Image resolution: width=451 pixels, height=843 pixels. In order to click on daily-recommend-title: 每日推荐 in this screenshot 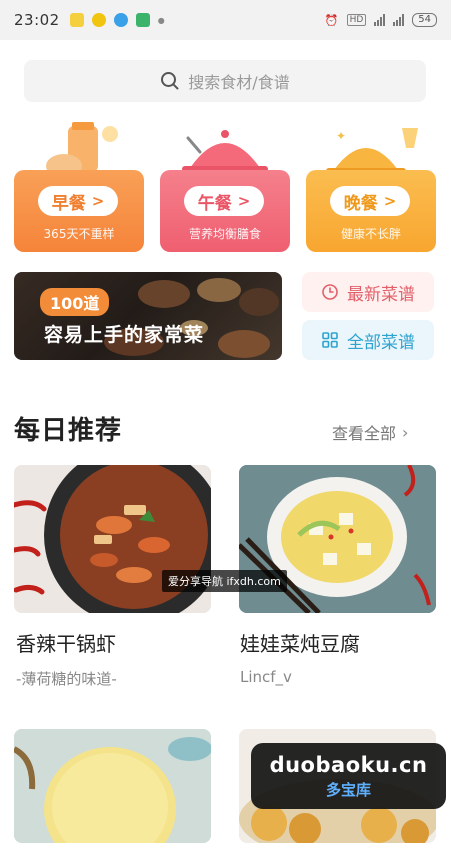, I will do `click(68, 431)`.